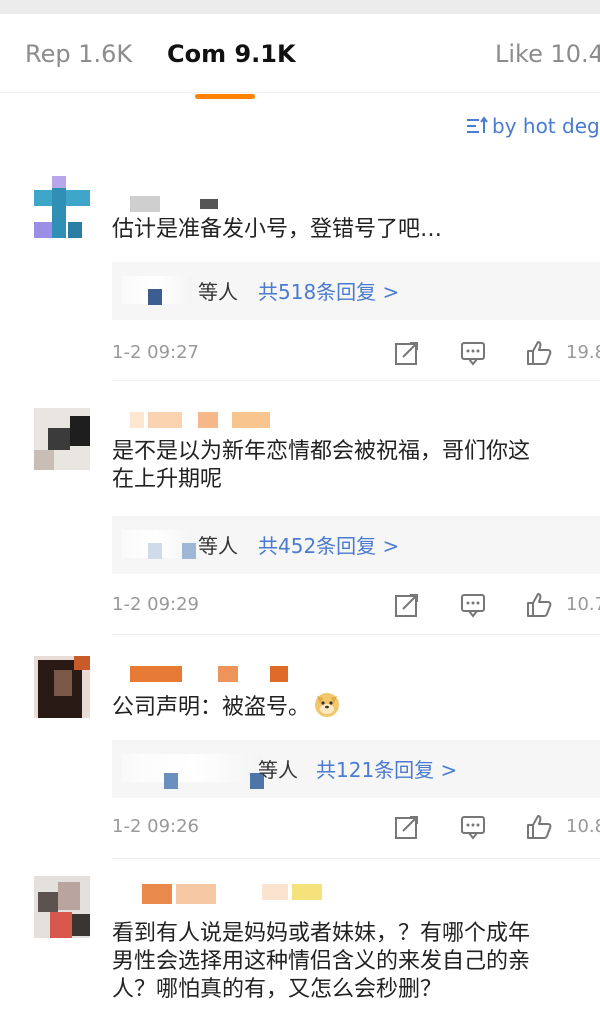 The image size is (600, 1024). I want to click on tab-likes: Like 10.4, so click(547, 54).